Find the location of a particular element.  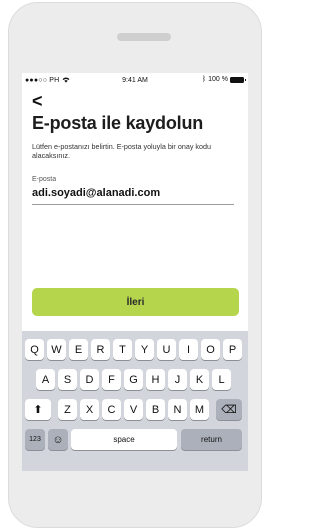

back-button: < is located at coordinates (37, 101).